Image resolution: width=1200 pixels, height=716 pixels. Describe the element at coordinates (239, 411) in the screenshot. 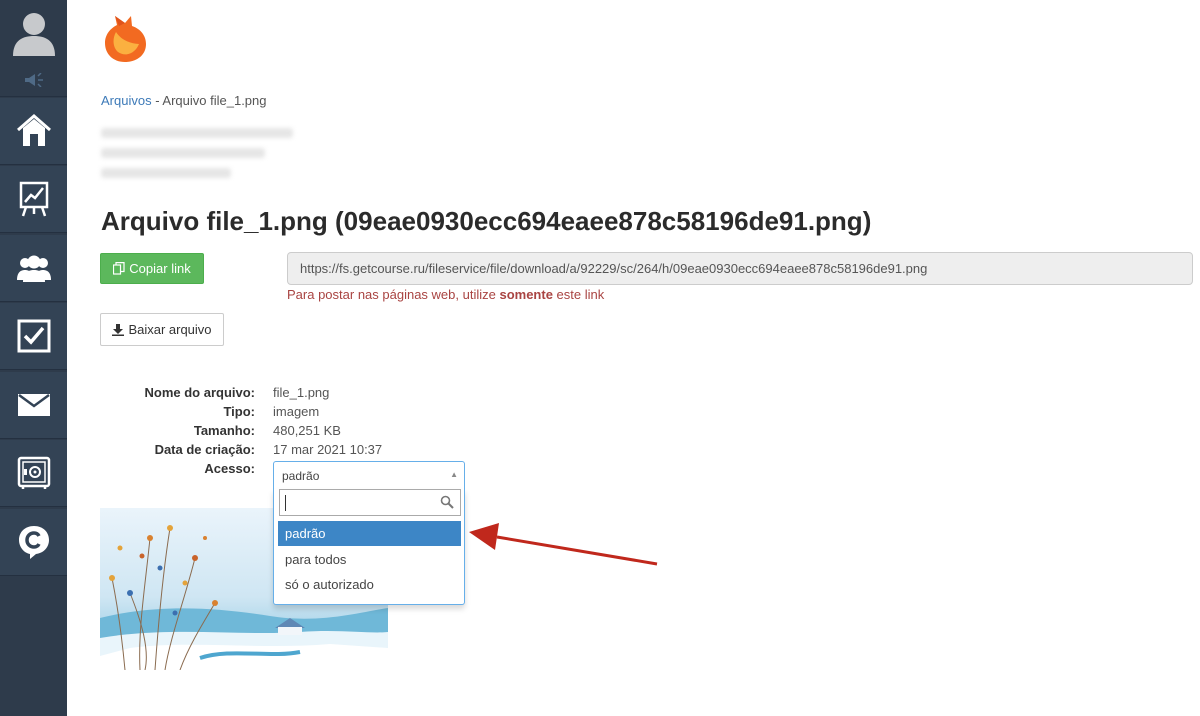

I see `property-key: Tipo:` at that location.